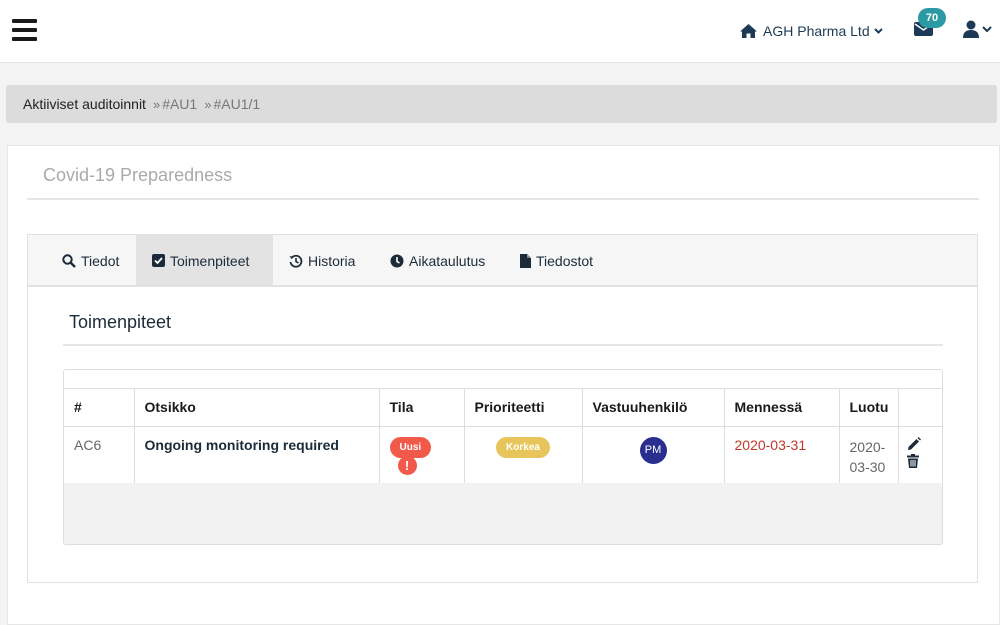 This screenshot has width=1000, height=625. What do you see at coordinates (407, 465) in the screenshot?
I see `alert-icon: !` at bounding box center [407, 465].